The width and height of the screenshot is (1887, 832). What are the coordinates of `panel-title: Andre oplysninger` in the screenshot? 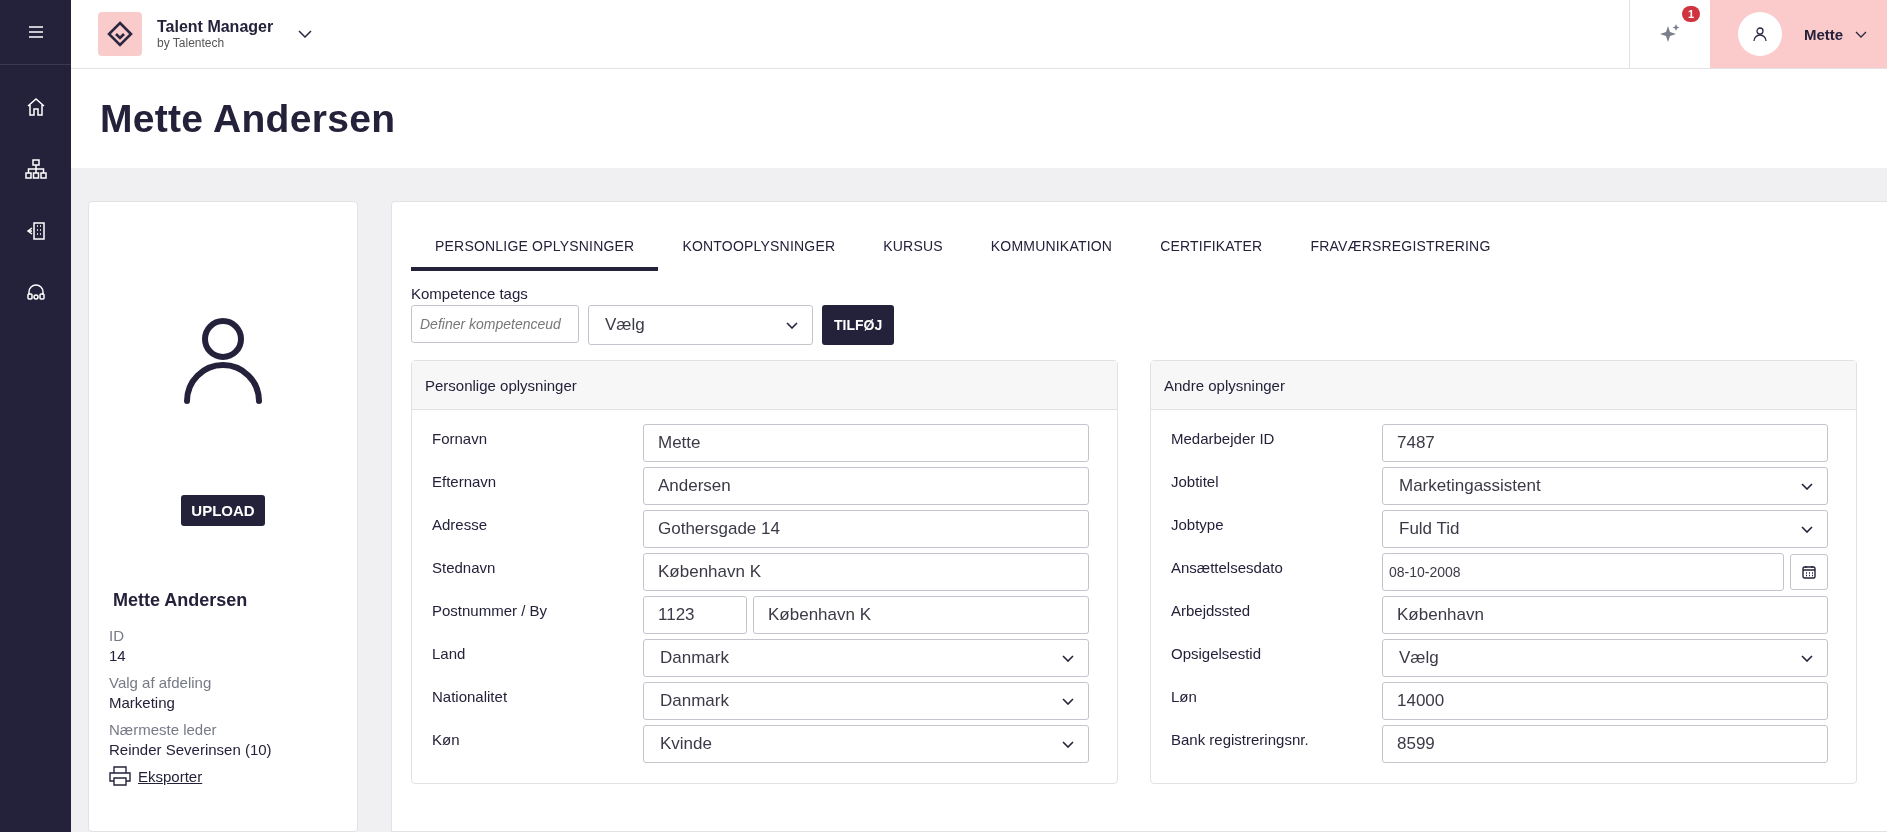 It's located at (1503, 385).